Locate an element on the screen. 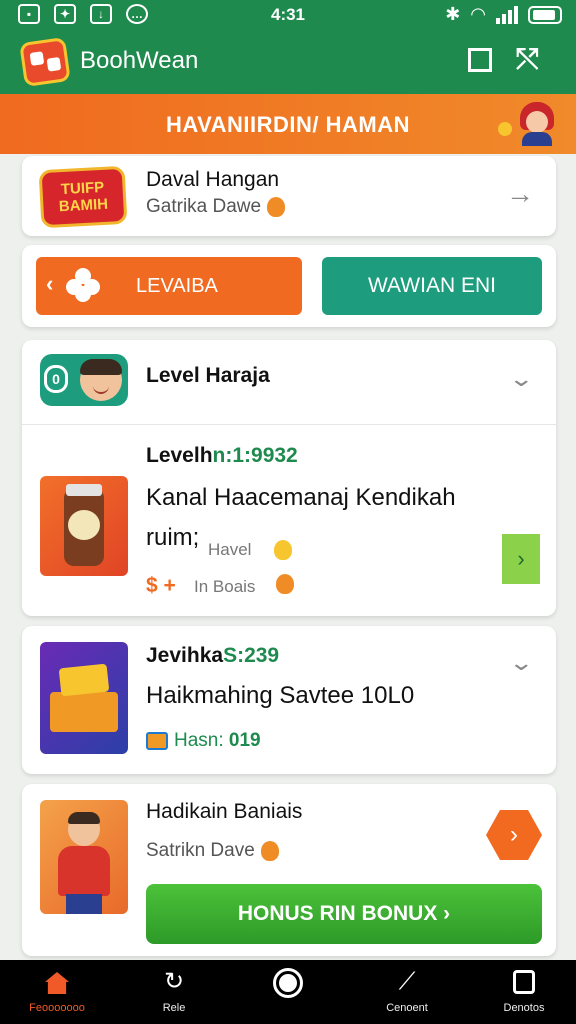 The width and height of the screenshot is (576, 1024). chest-icon is located at coordinates (157, 740).